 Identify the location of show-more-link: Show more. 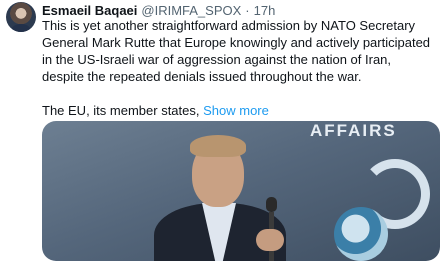
(236, 110).